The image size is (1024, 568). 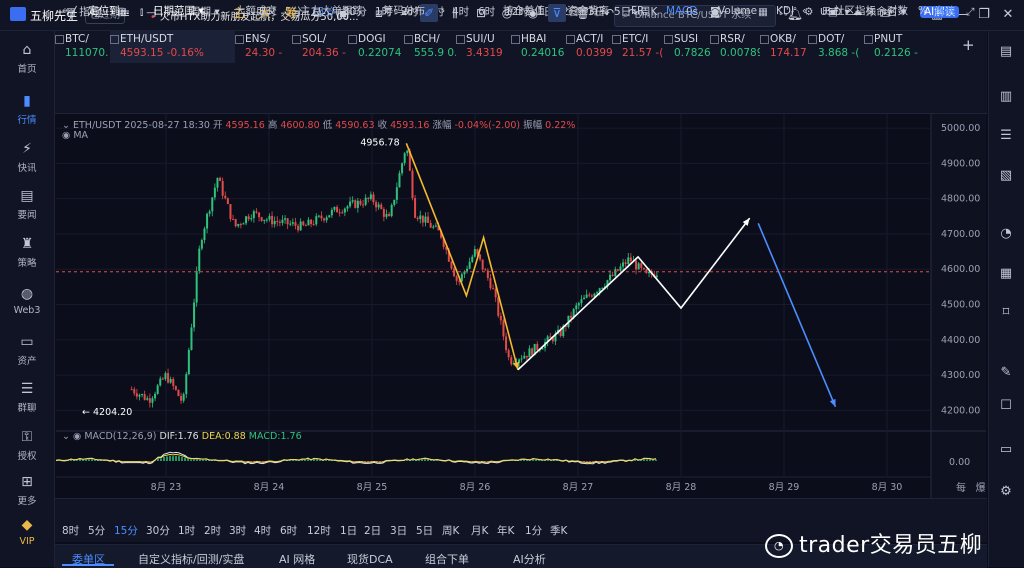 What do you see at coordinates (191, 559) in the screenshot?
I see `bottom-tab-1: 自定义指标/回测/实盘` at bounding box center [191, 559].